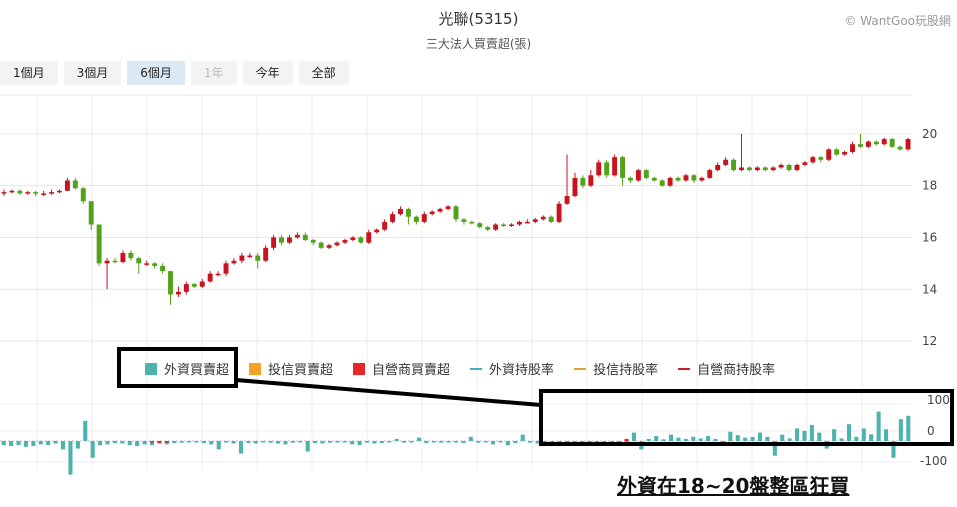  I want to click on legend-line, so click(580, 368).